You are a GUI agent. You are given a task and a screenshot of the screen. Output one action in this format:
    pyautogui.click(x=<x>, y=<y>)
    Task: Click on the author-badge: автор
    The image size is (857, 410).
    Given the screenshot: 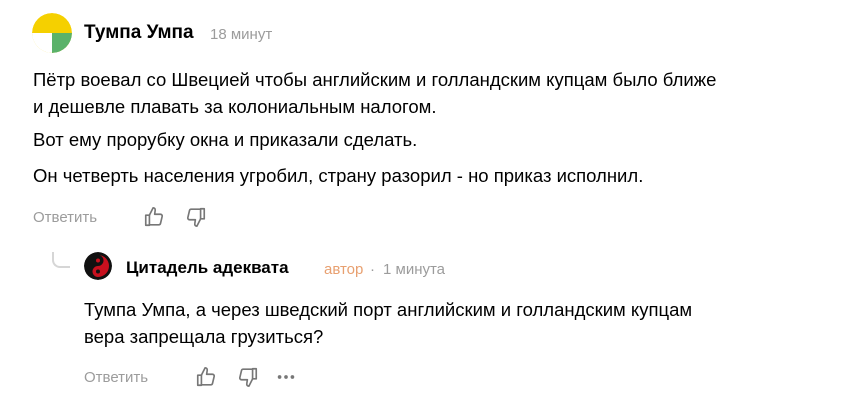 What is the action you would take?
    pyautogui.click(x=344, y=269)
    